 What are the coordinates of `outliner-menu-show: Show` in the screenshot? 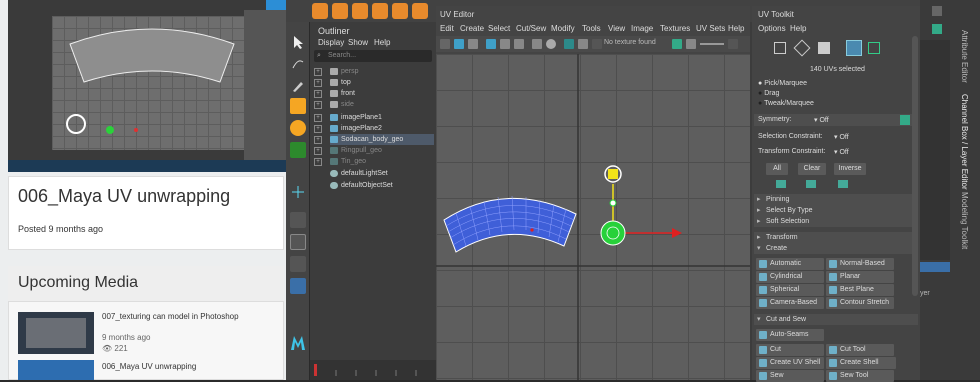 It's located at (358, 42).